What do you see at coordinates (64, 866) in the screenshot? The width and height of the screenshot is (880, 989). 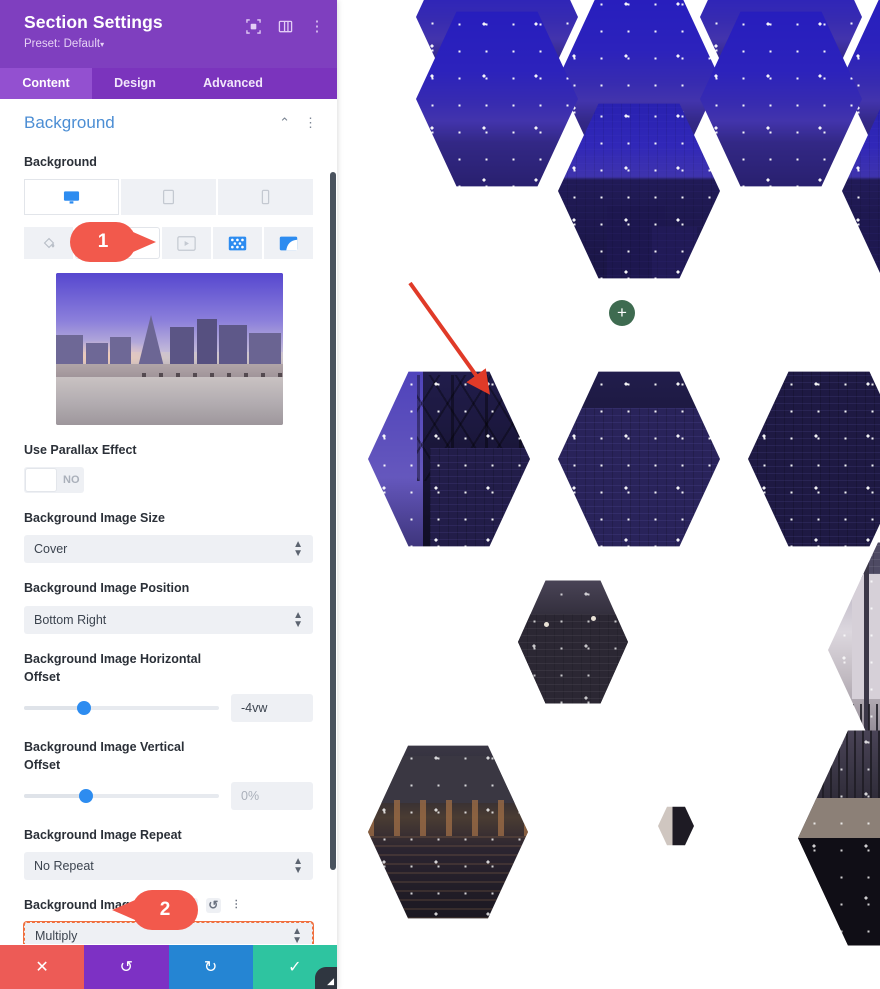 I see `image-repeat-value: No Repeat` at bounding box center [64, 866].